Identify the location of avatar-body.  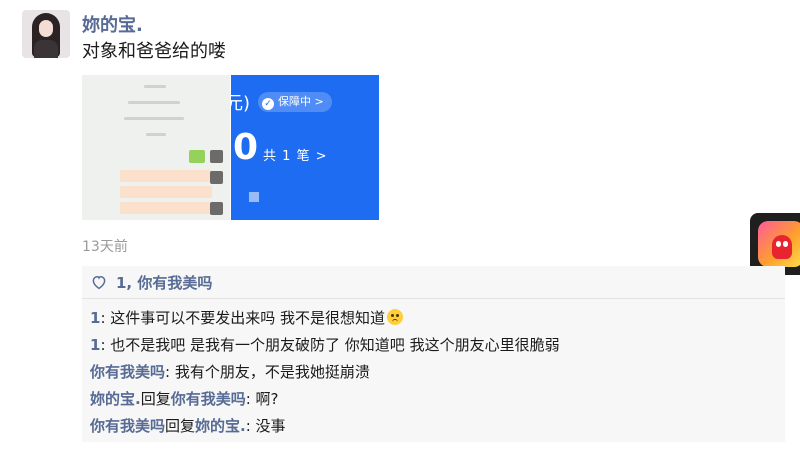
(46, 49).